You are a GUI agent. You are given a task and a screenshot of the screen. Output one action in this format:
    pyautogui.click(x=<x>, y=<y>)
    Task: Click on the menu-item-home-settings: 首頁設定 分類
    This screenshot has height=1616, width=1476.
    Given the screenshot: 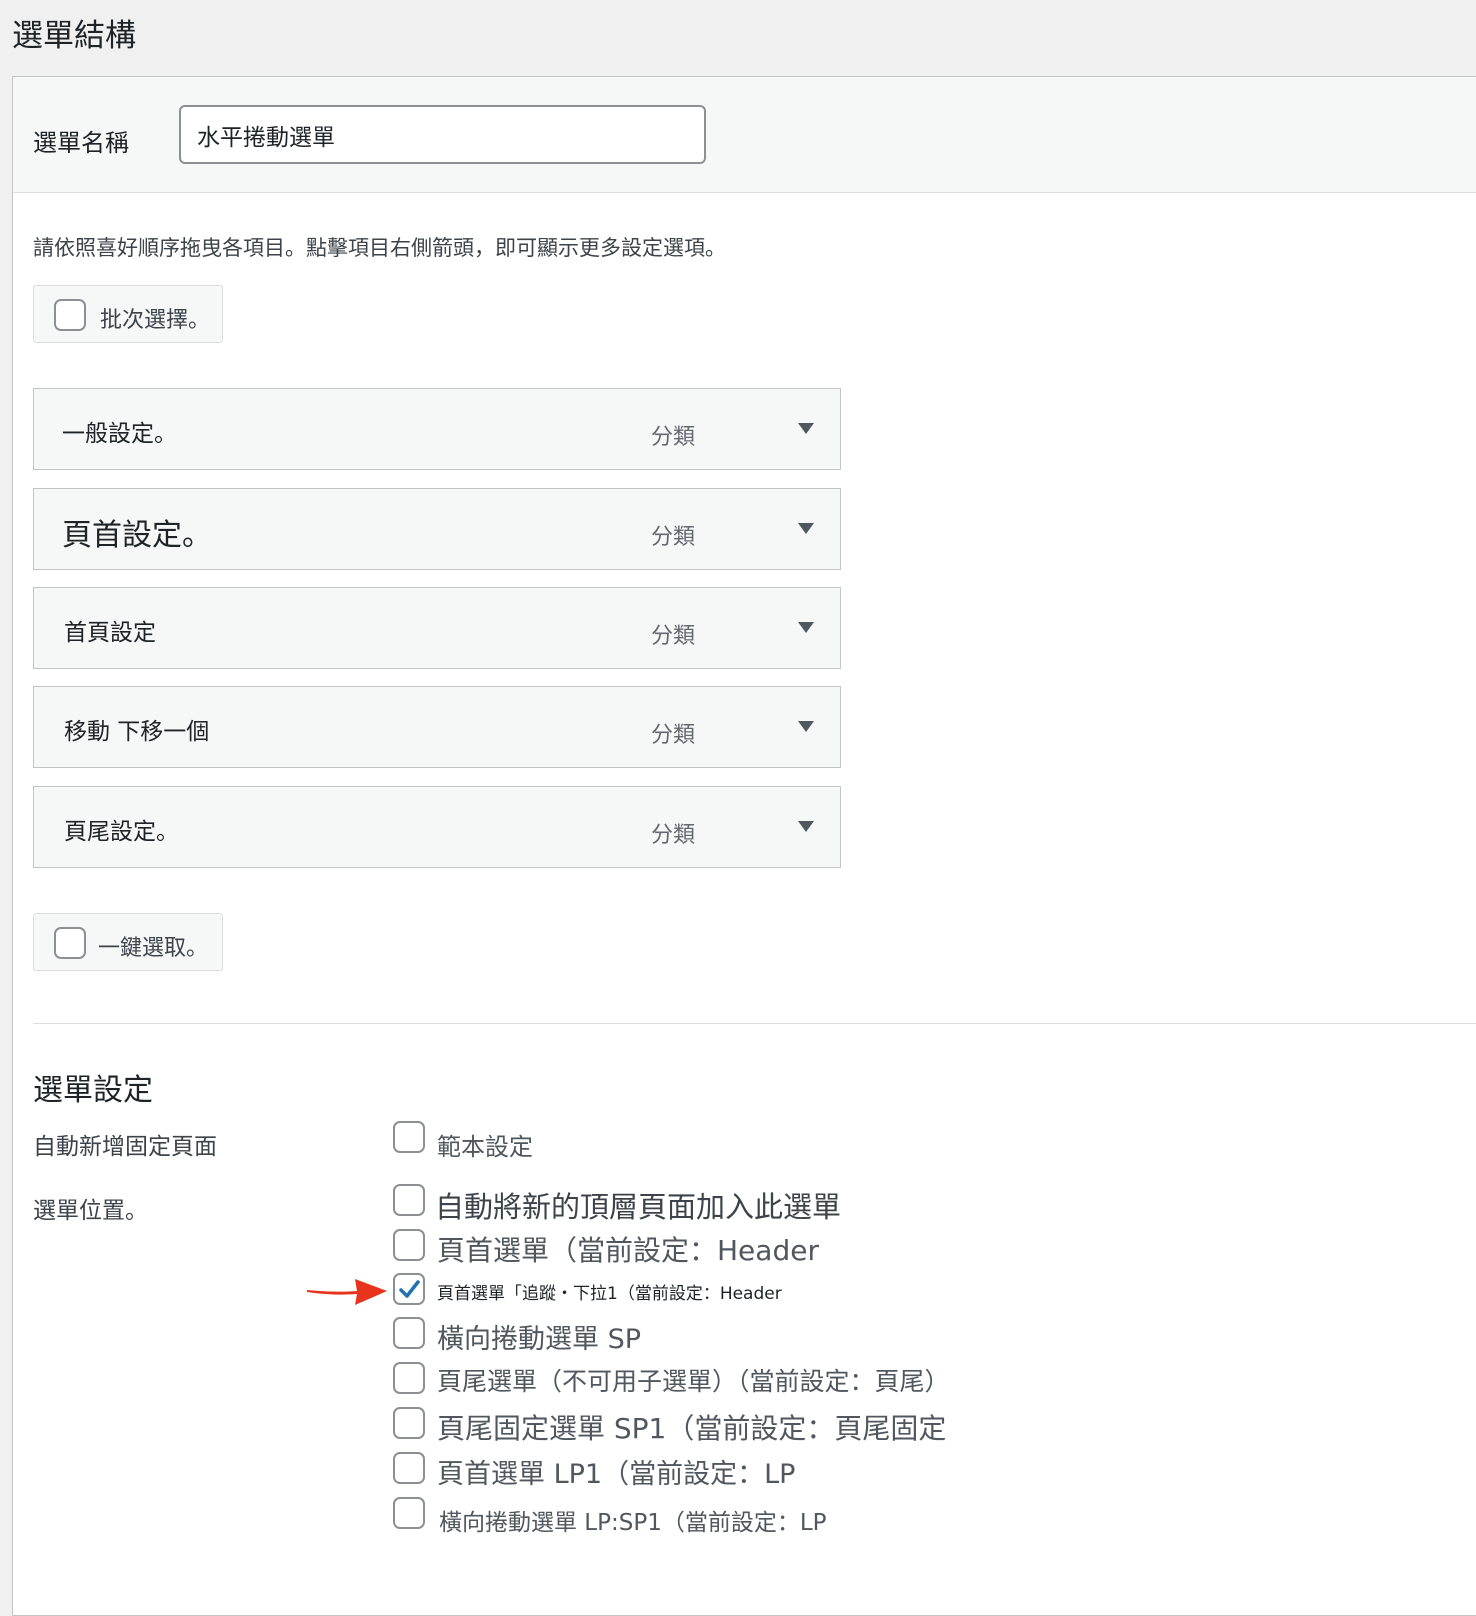 What is the action you would take?
    pyautogui.click(x=437, y=628)
    